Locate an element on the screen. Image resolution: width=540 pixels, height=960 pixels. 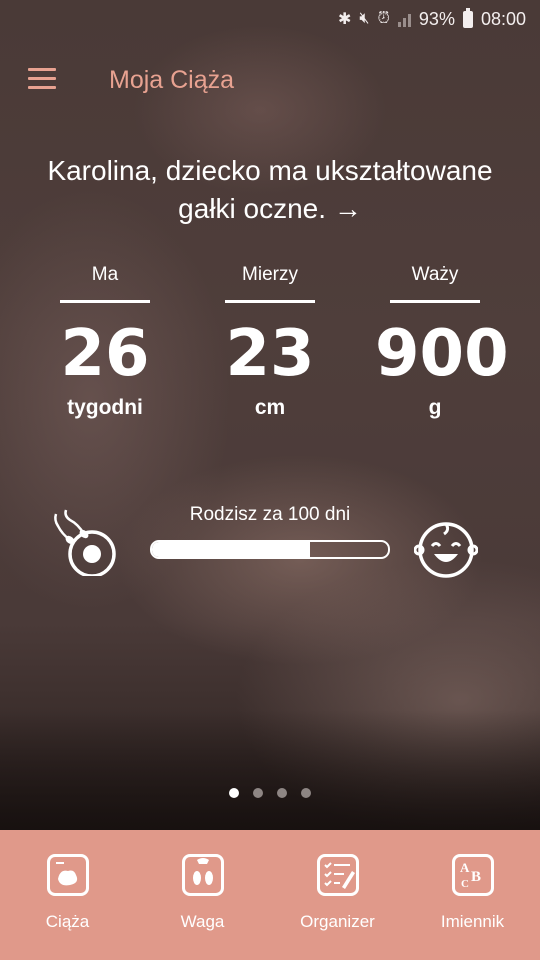
stat-label: Ma is located at coordinates (105, 274).